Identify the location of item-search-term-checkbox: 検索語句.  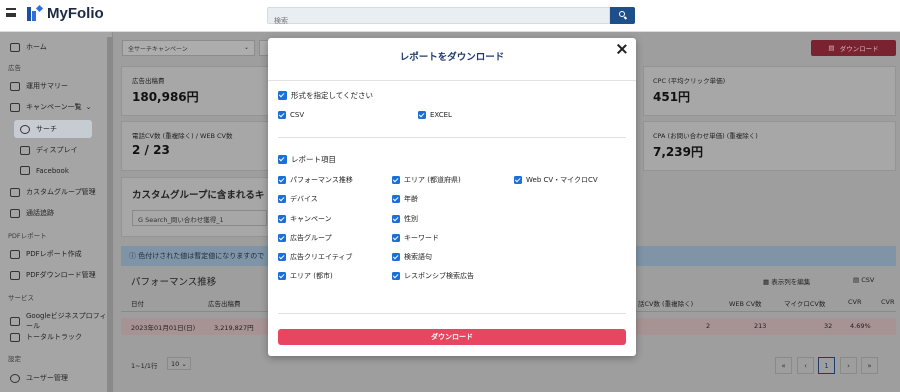
(412, 257).